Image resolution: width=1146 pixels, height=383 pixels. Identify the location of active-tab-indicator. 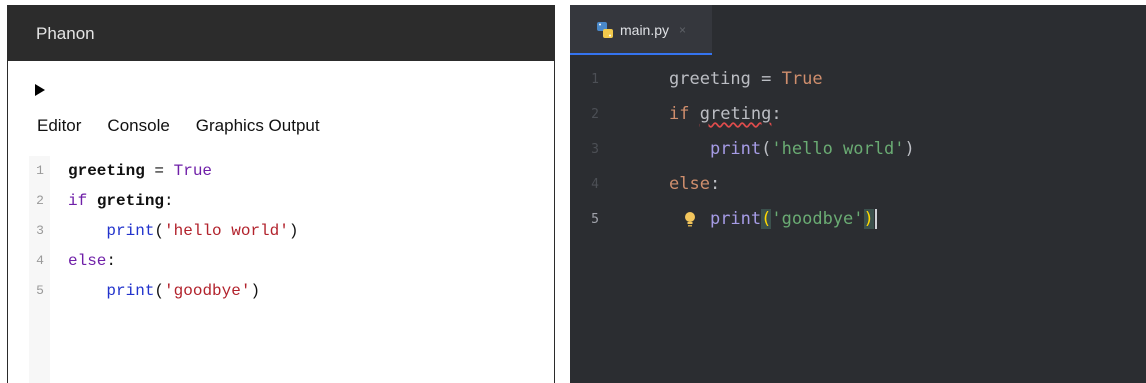
(641, 54).